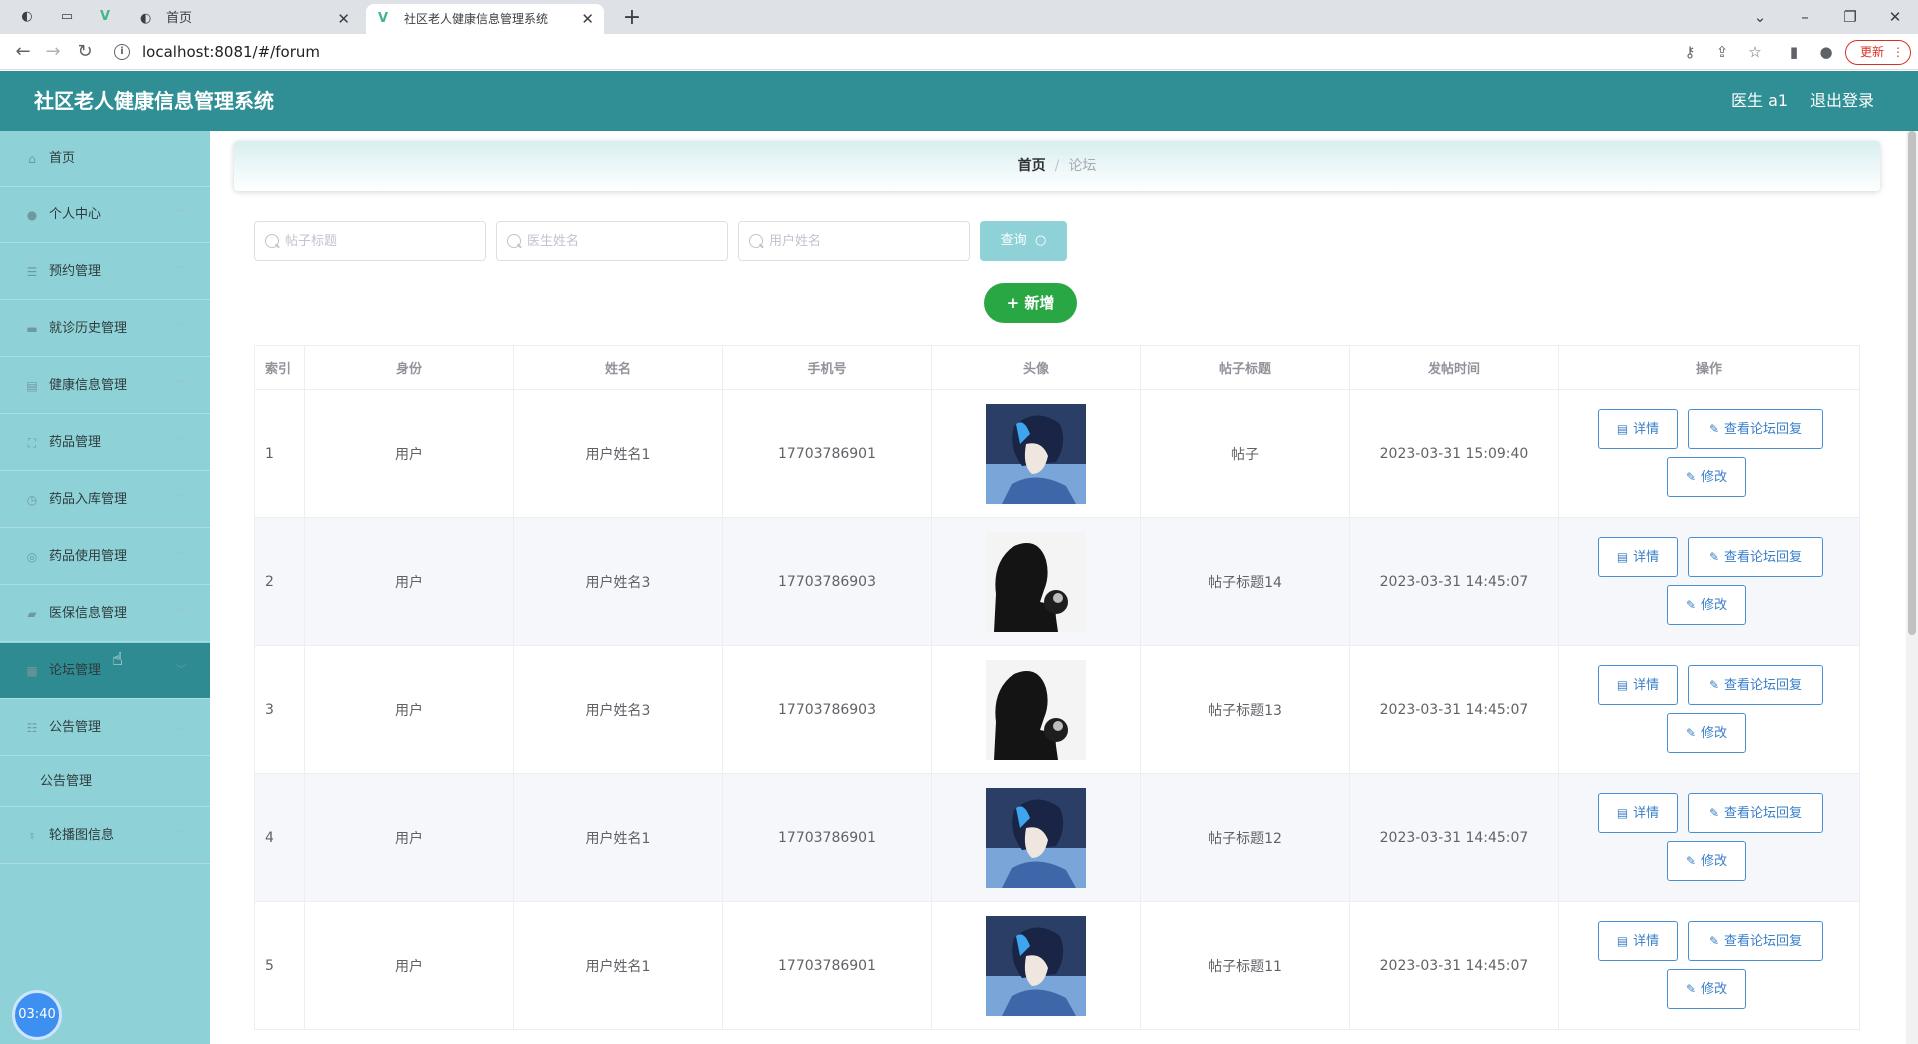 The image size is (1918, 1044). Describe the element at coordinates (409, 709) in the screenshot. I see `cell-role: 用户` at that location.